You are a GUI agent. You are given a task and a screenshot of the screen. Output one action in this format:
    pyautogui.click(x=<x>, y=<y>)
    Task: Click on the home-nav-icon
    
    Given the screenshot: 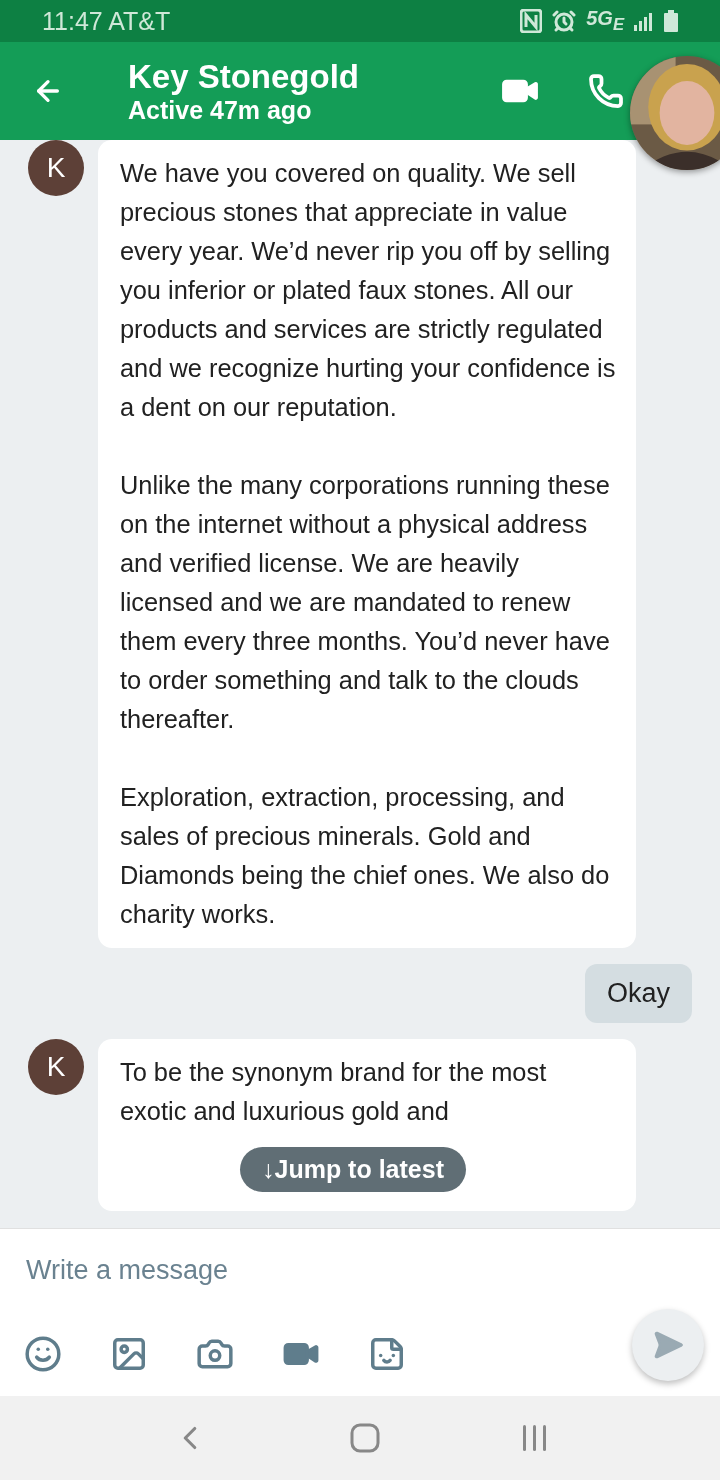 What is the action you would take?
    pyautogui.click(x=365, y=1438)
    